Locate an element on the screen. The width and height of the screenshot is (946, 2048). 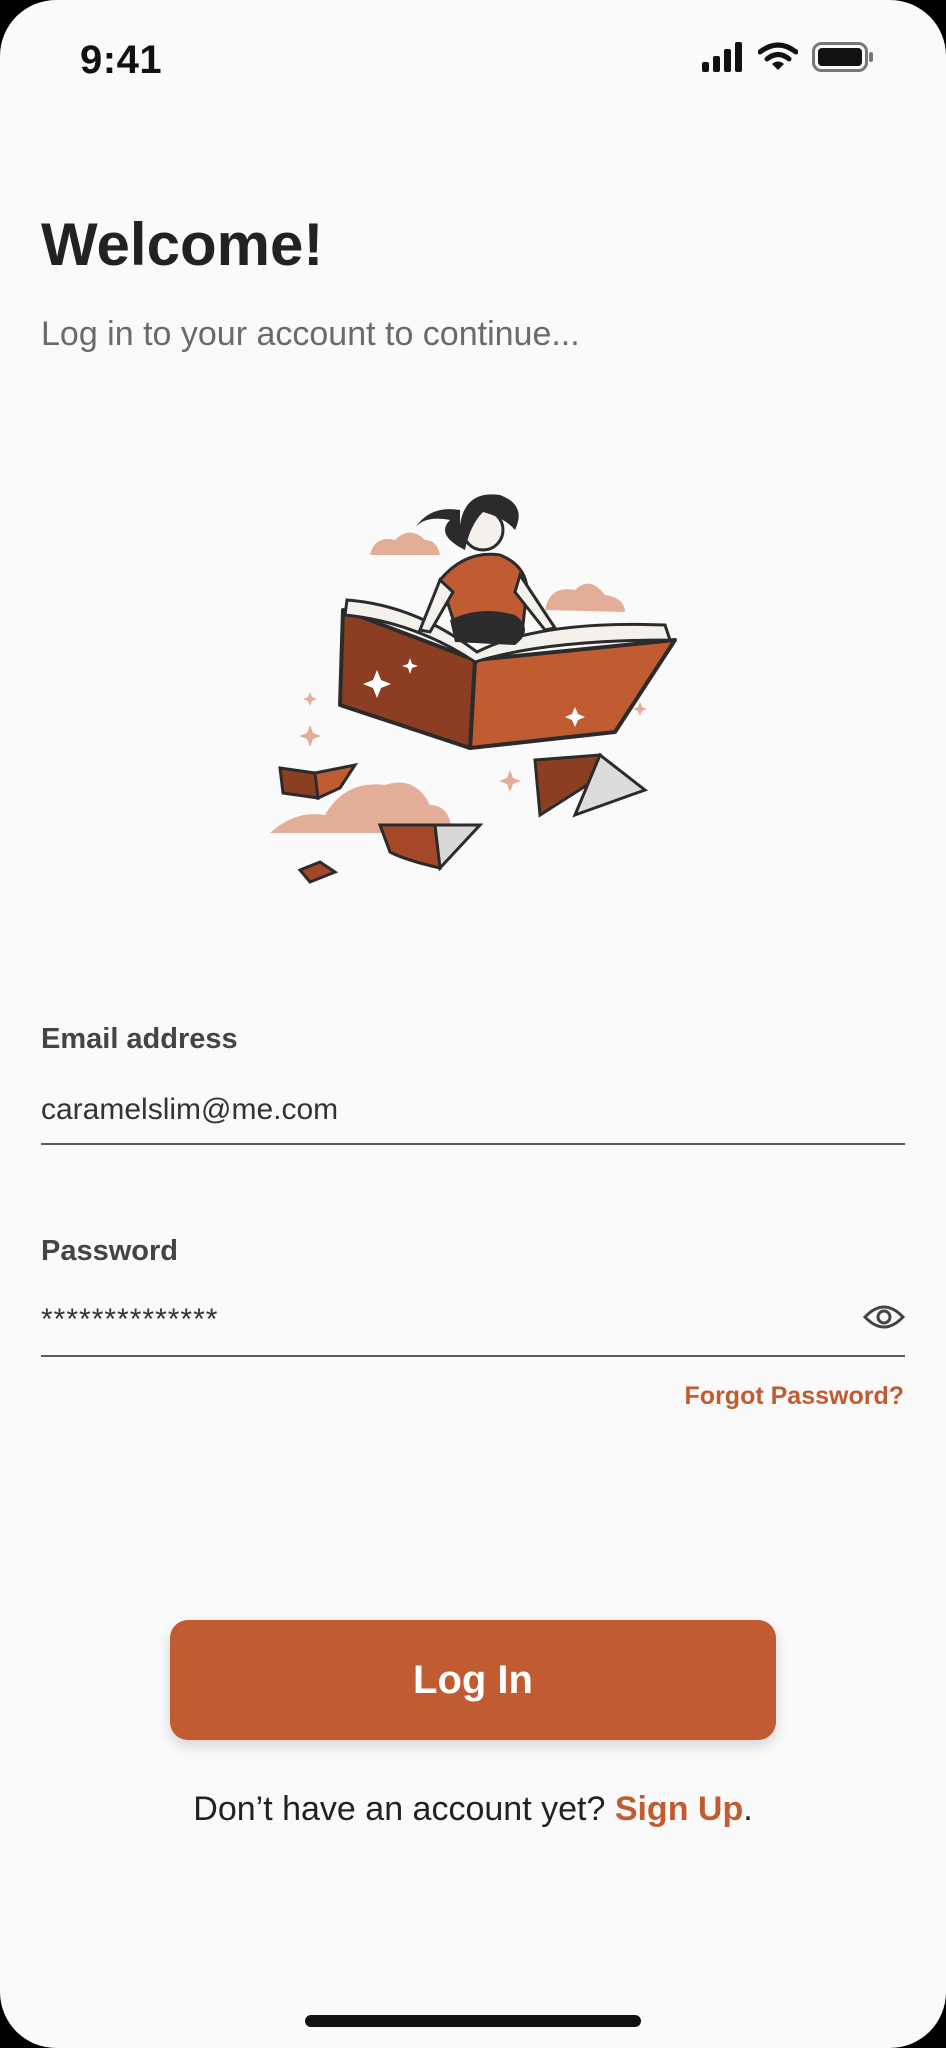
signup-link: Sign Up is located at coordinates (679, 1809).